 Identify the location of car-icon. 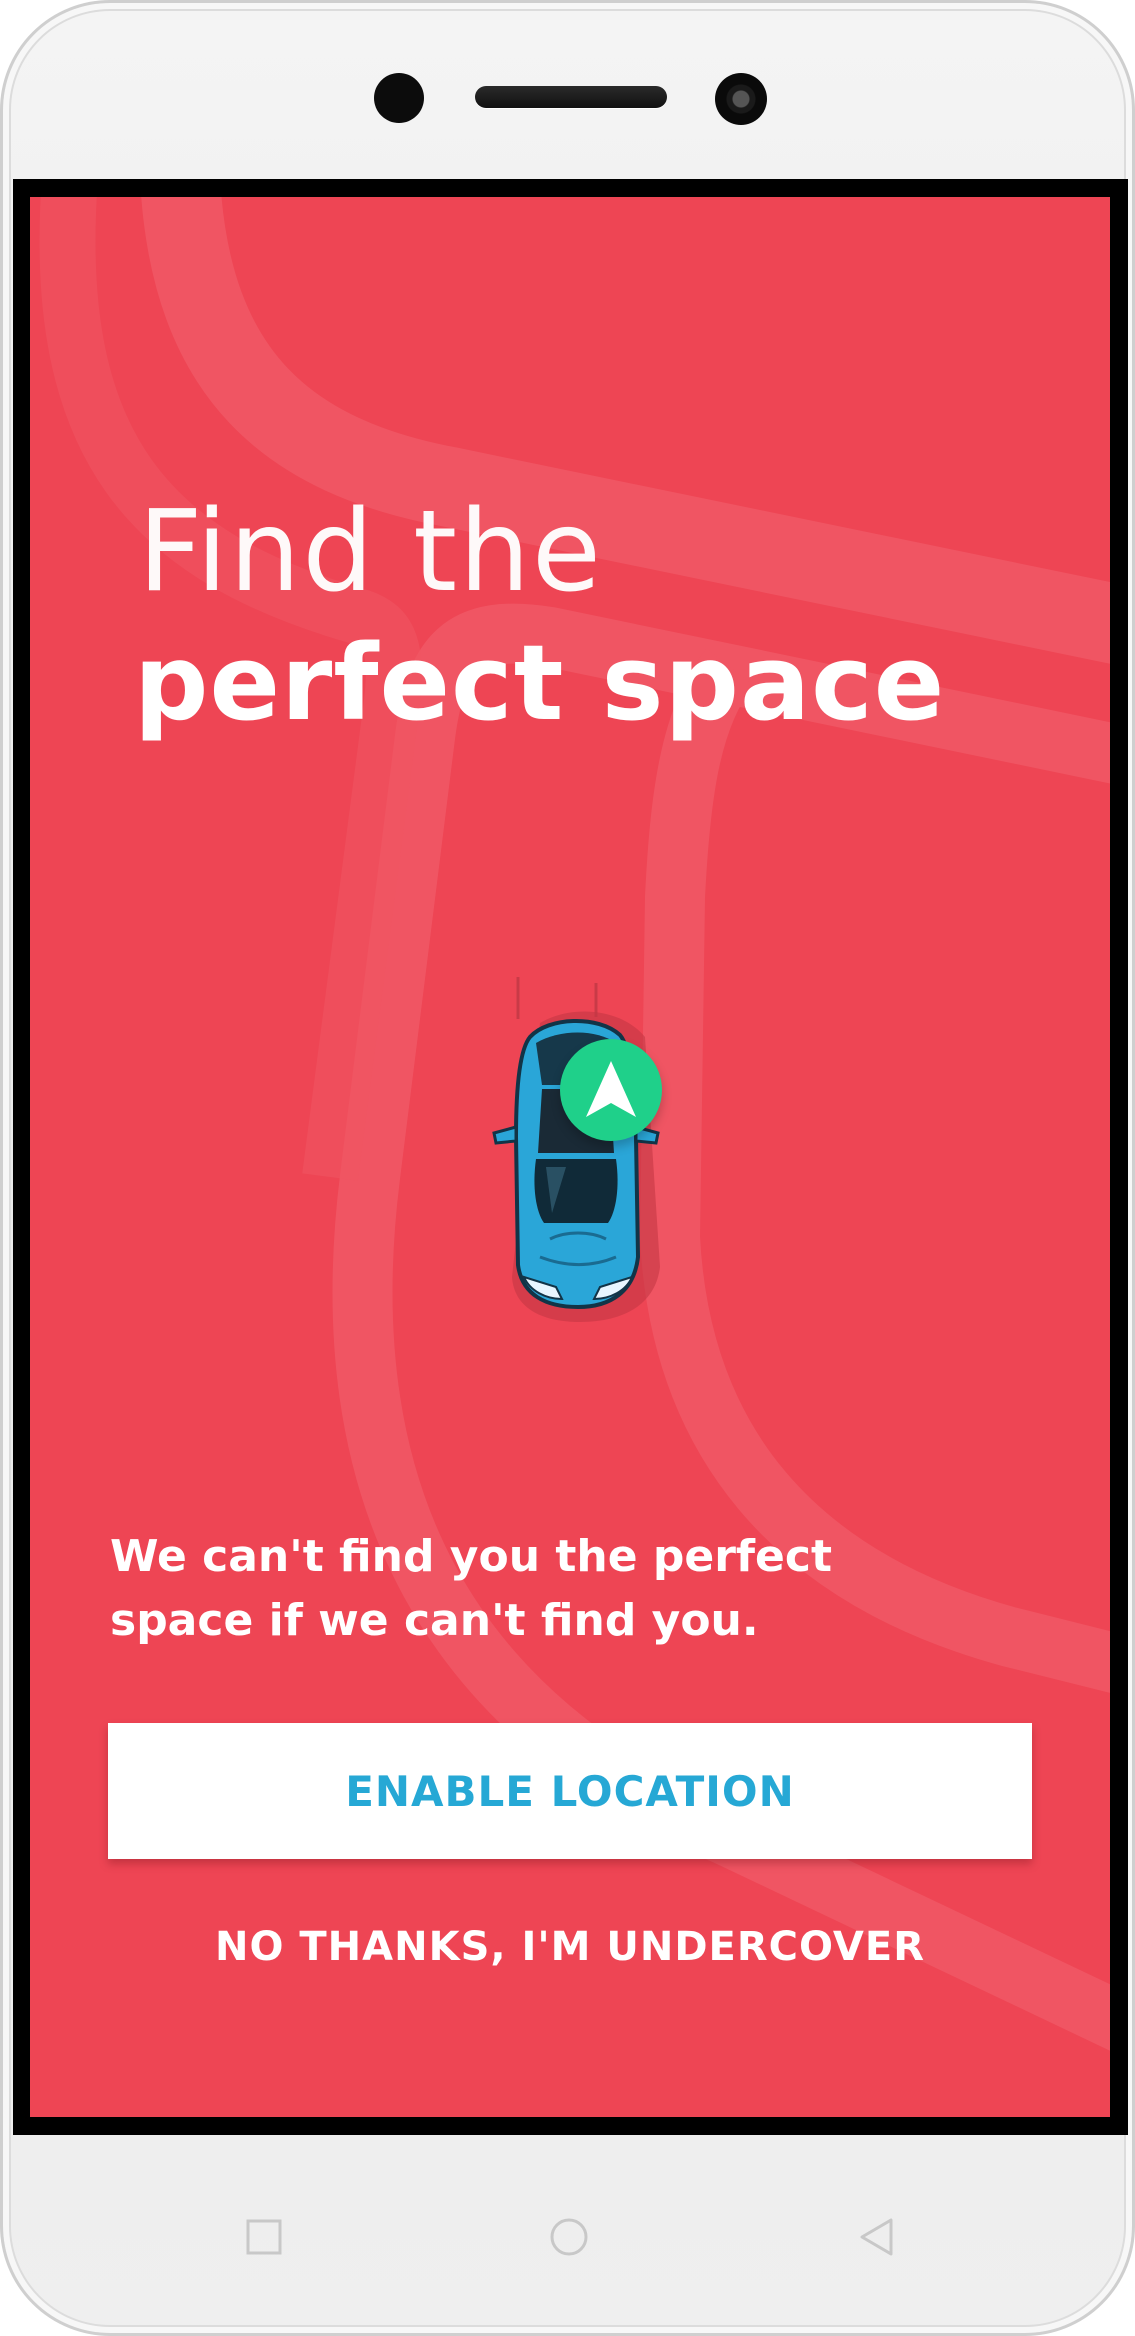
(576, 1149).